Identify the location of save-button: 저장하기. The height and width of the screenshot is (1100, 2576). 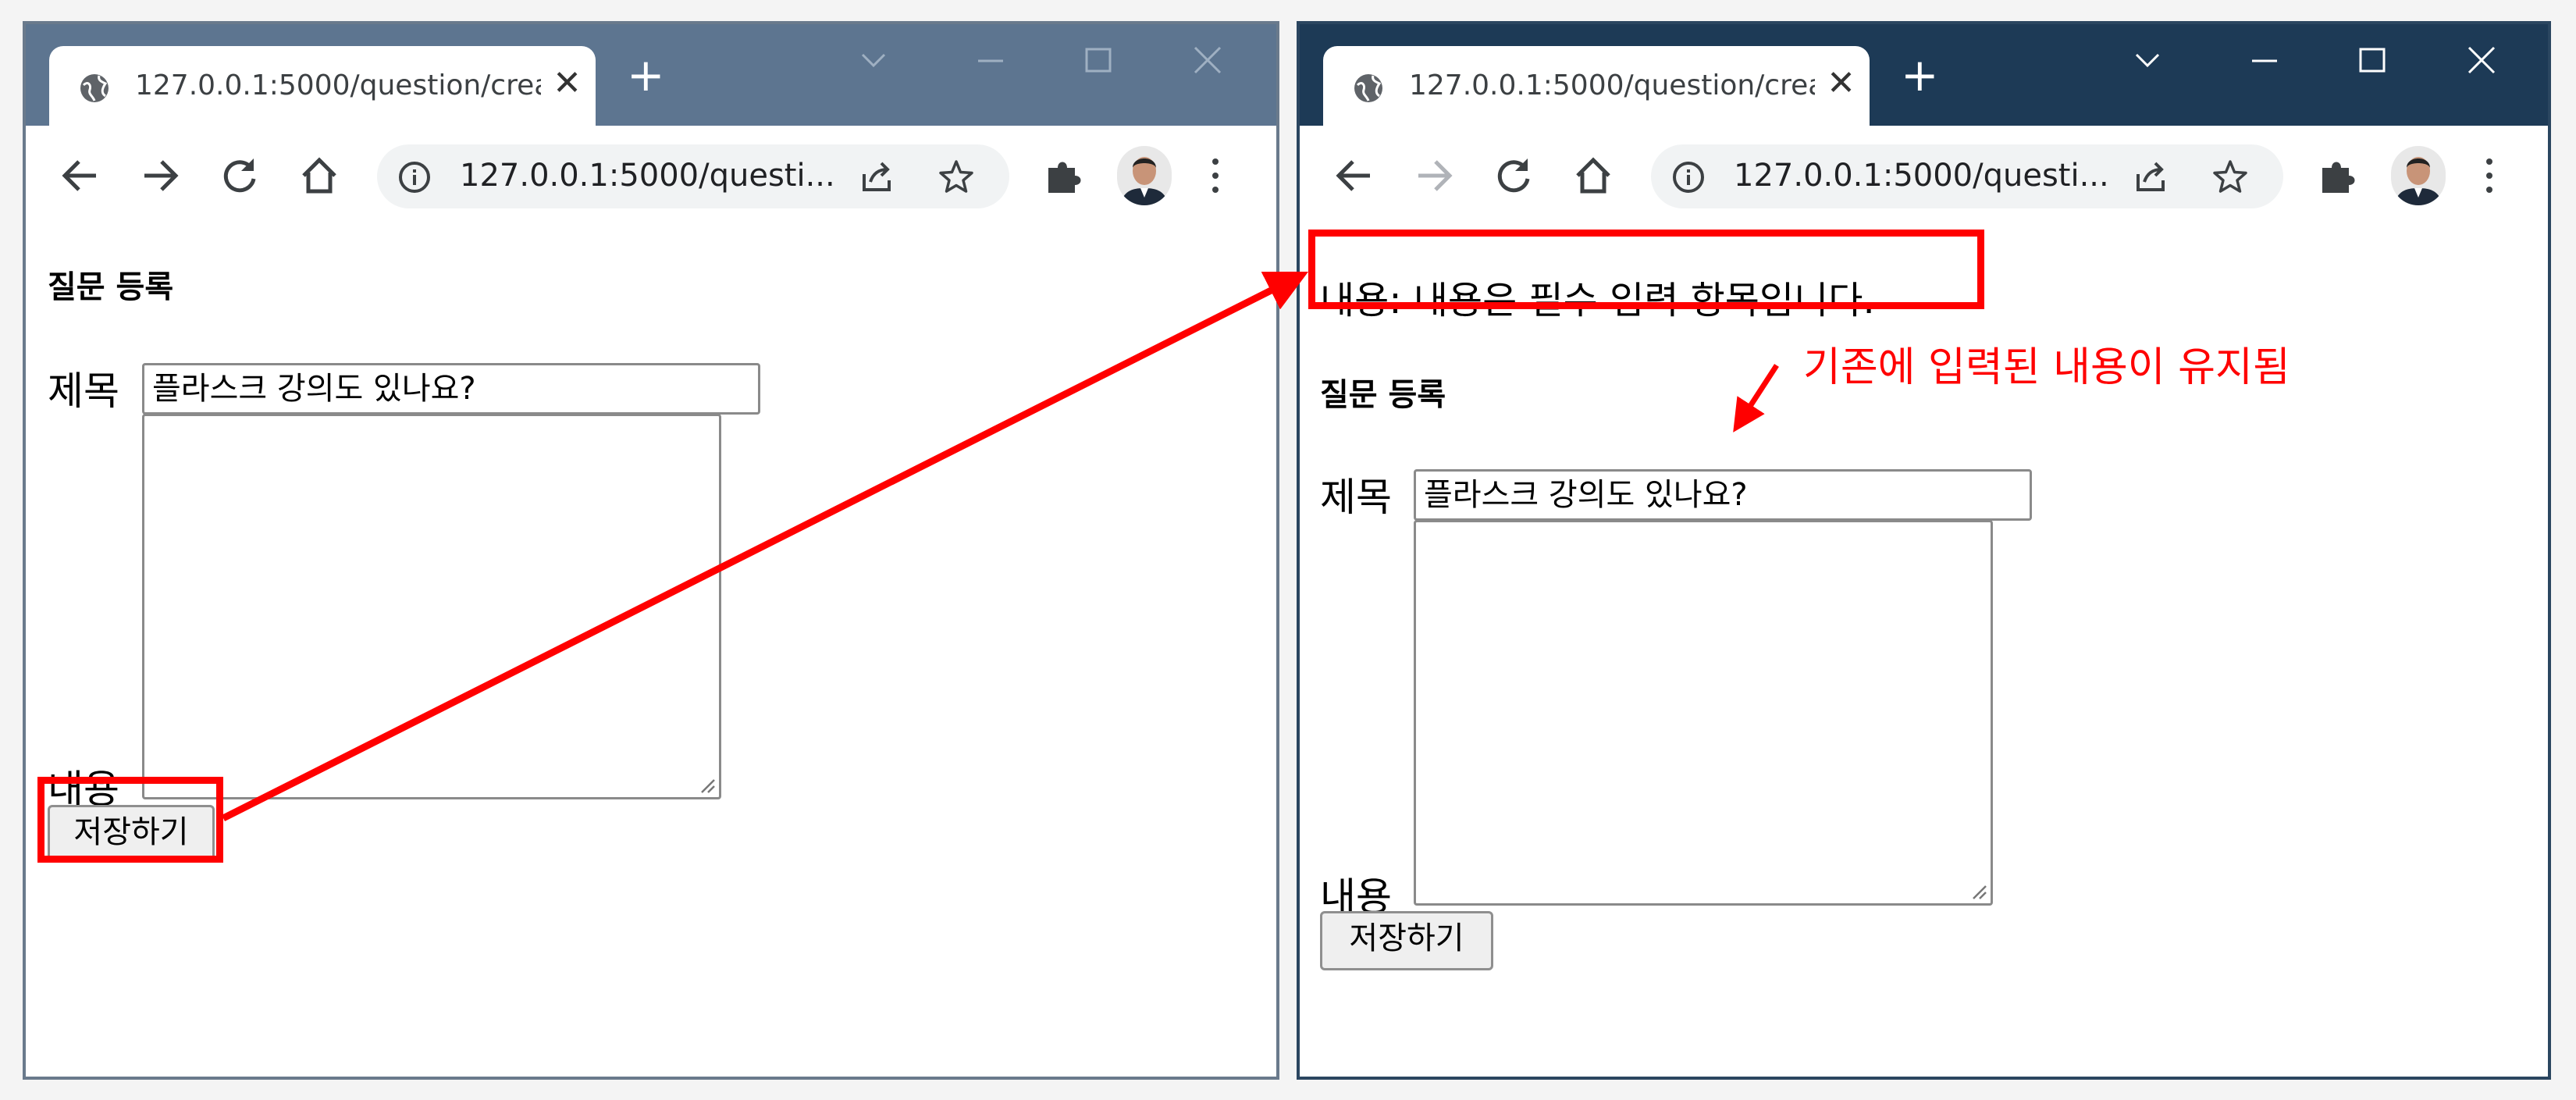
(1406, 941).